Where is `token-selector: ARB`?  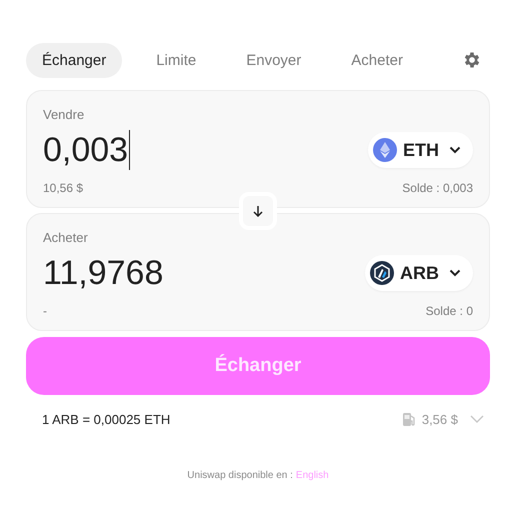 token-selector: ARB is located at coordinates (419, 273).